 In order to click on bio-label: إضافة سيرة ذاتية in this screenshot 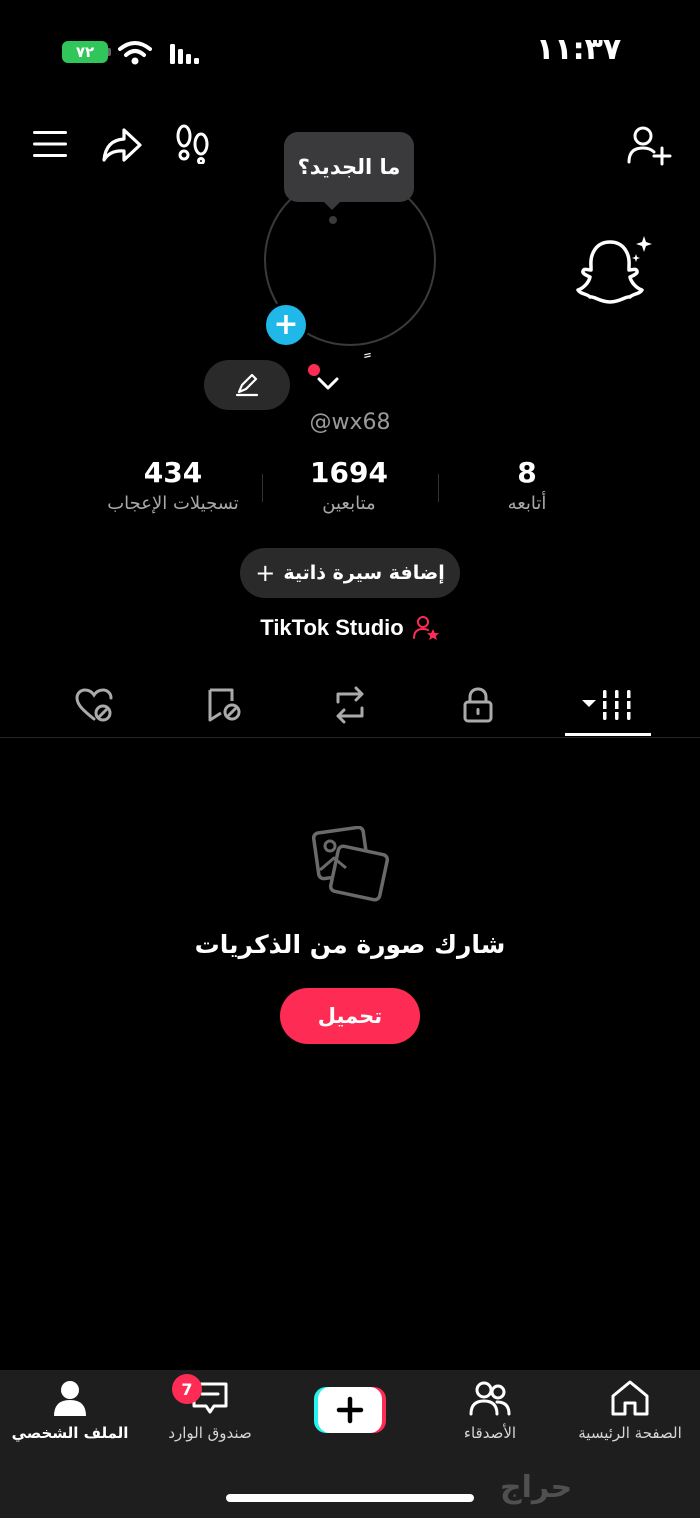, I will do `click(364, 573)`.